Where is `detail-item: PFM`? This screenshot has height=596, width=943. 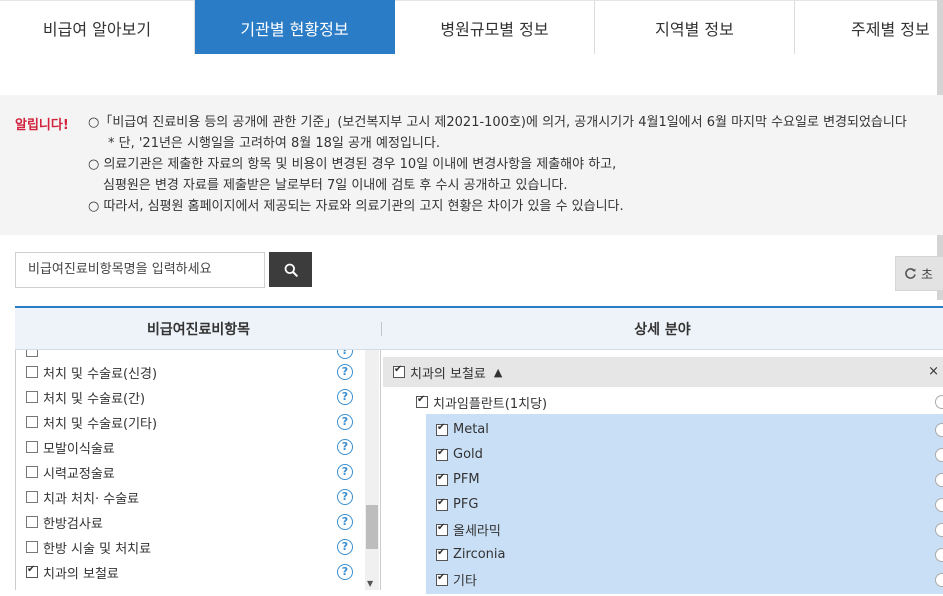 detail-item: PFM is located at coordinates (689, 479).